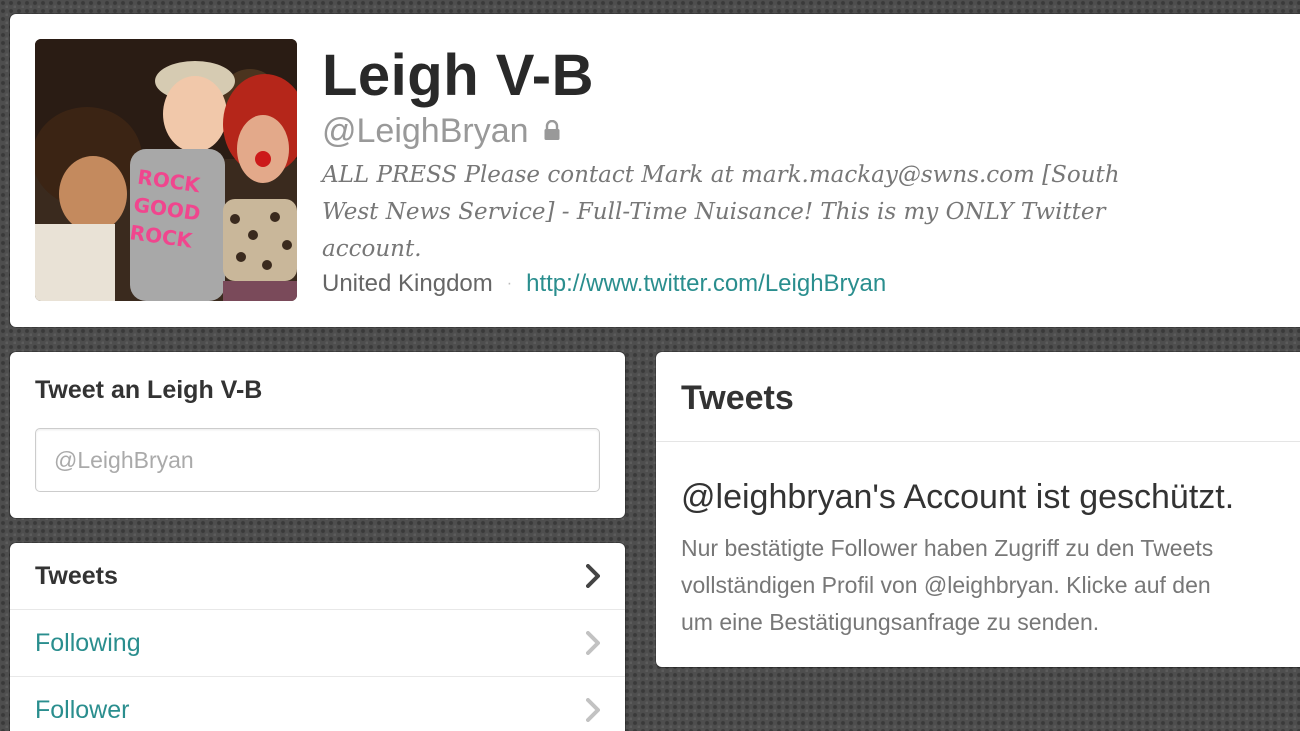  I want to click on tweets-title: Tweets, so click(737, 398).